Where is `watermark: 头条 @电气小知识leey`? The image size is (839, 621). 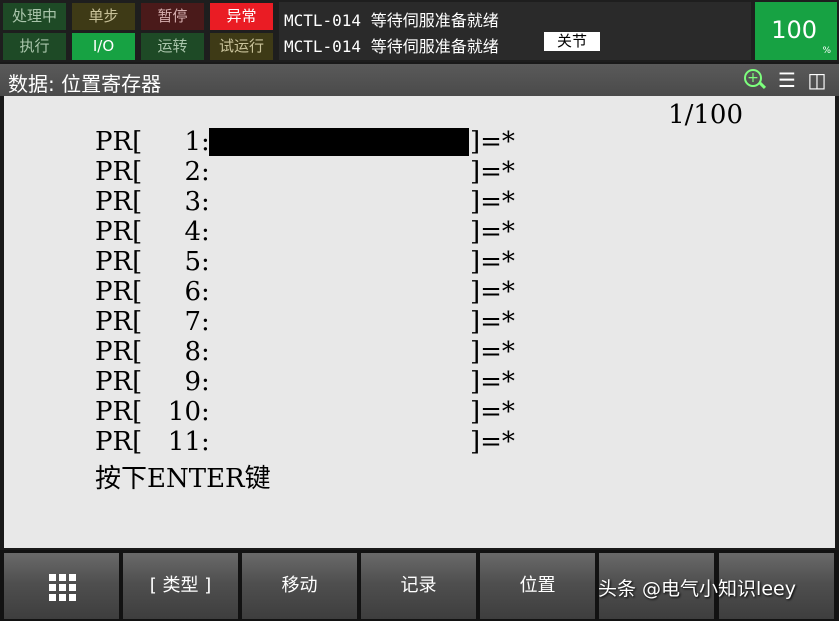
watermark: 头条 @电气小知识leey is located at coordinates (697, 589).